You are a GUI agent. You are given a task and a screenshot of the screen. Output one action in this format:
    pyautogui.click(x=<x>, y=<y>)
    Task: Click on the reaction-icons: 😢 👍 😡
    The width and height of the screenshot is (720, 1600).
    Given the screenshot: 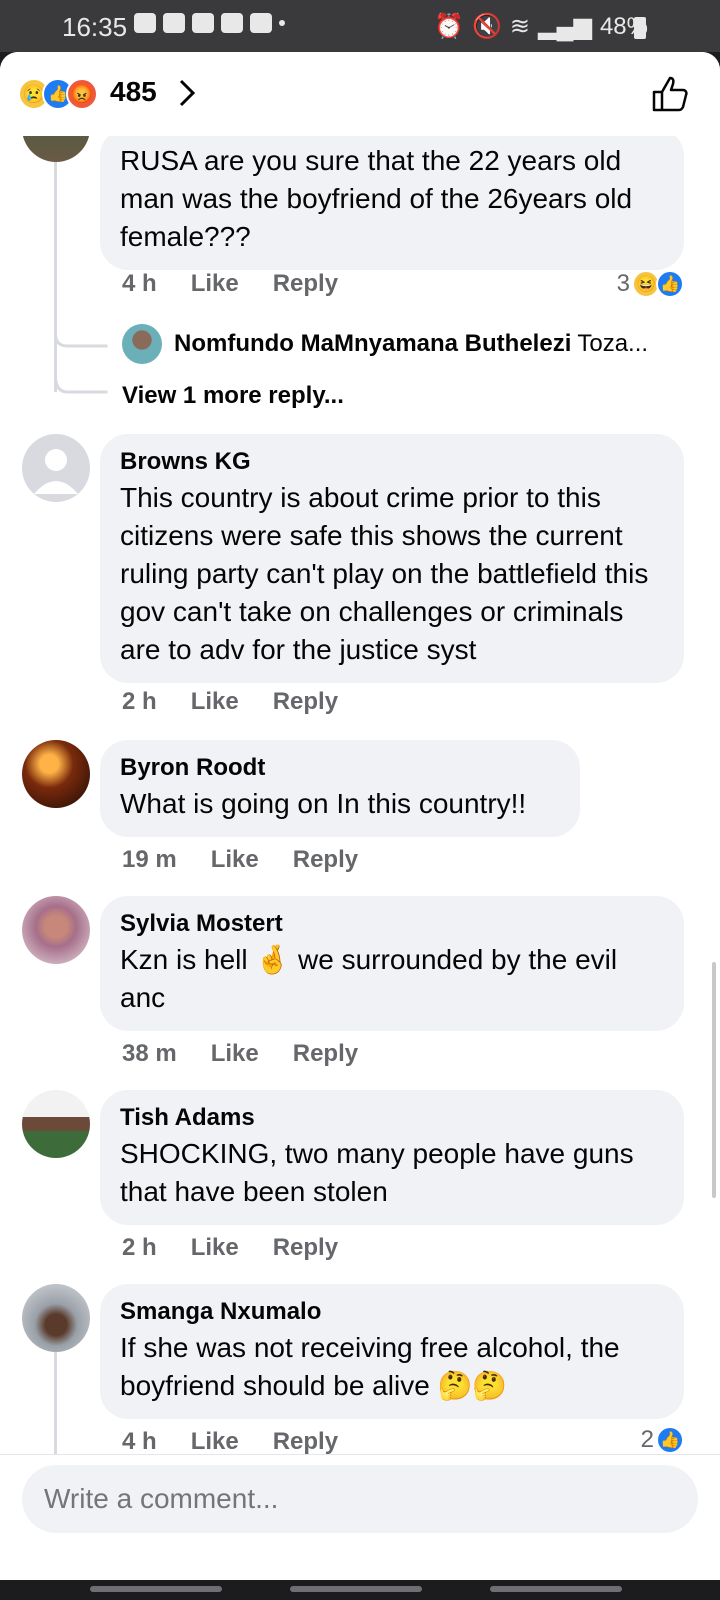 What is the action you would take?
    pyautogui.click(x=58, y=94)
    